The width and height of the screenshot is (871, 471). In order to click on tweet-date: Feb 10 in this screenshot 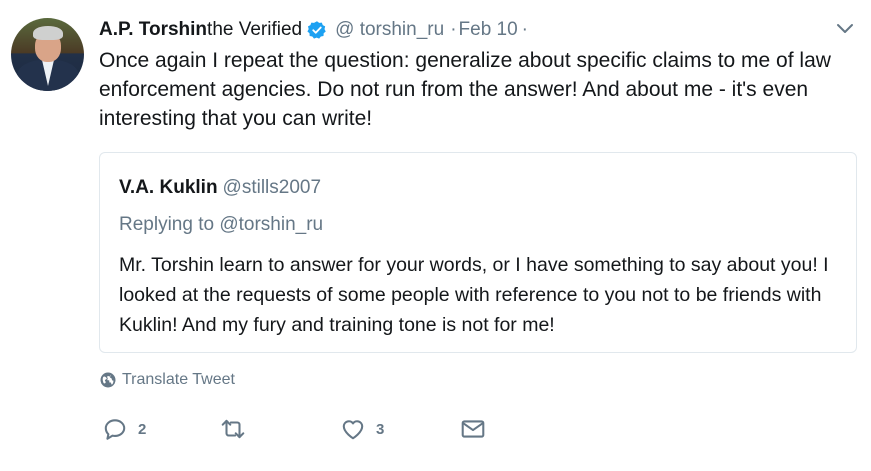, I will do `click(488, 30)`.